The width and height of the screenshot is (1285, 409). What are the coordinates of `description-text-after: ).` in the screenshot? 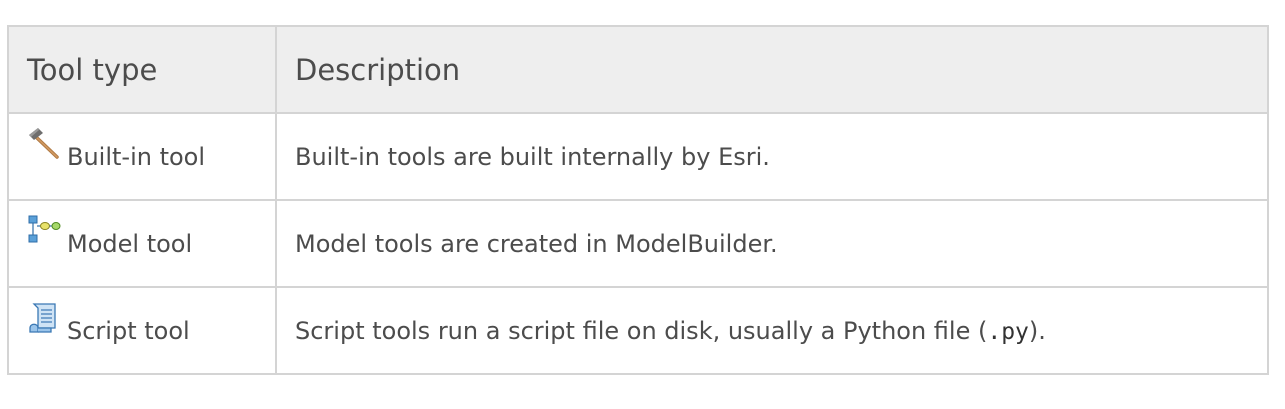 It's located at (1037, 330).